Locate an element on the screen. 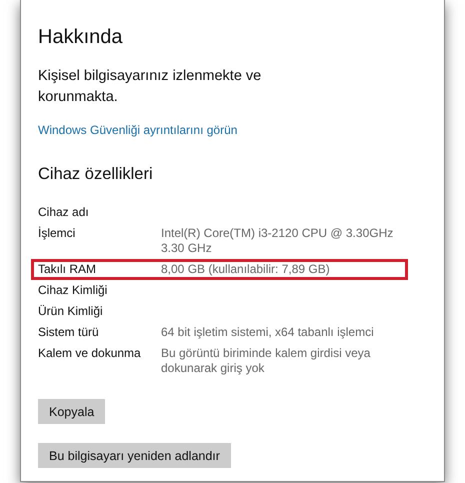 The image size is (465, 483). spec-label: İşlemci is located at coordinates (57, 234).